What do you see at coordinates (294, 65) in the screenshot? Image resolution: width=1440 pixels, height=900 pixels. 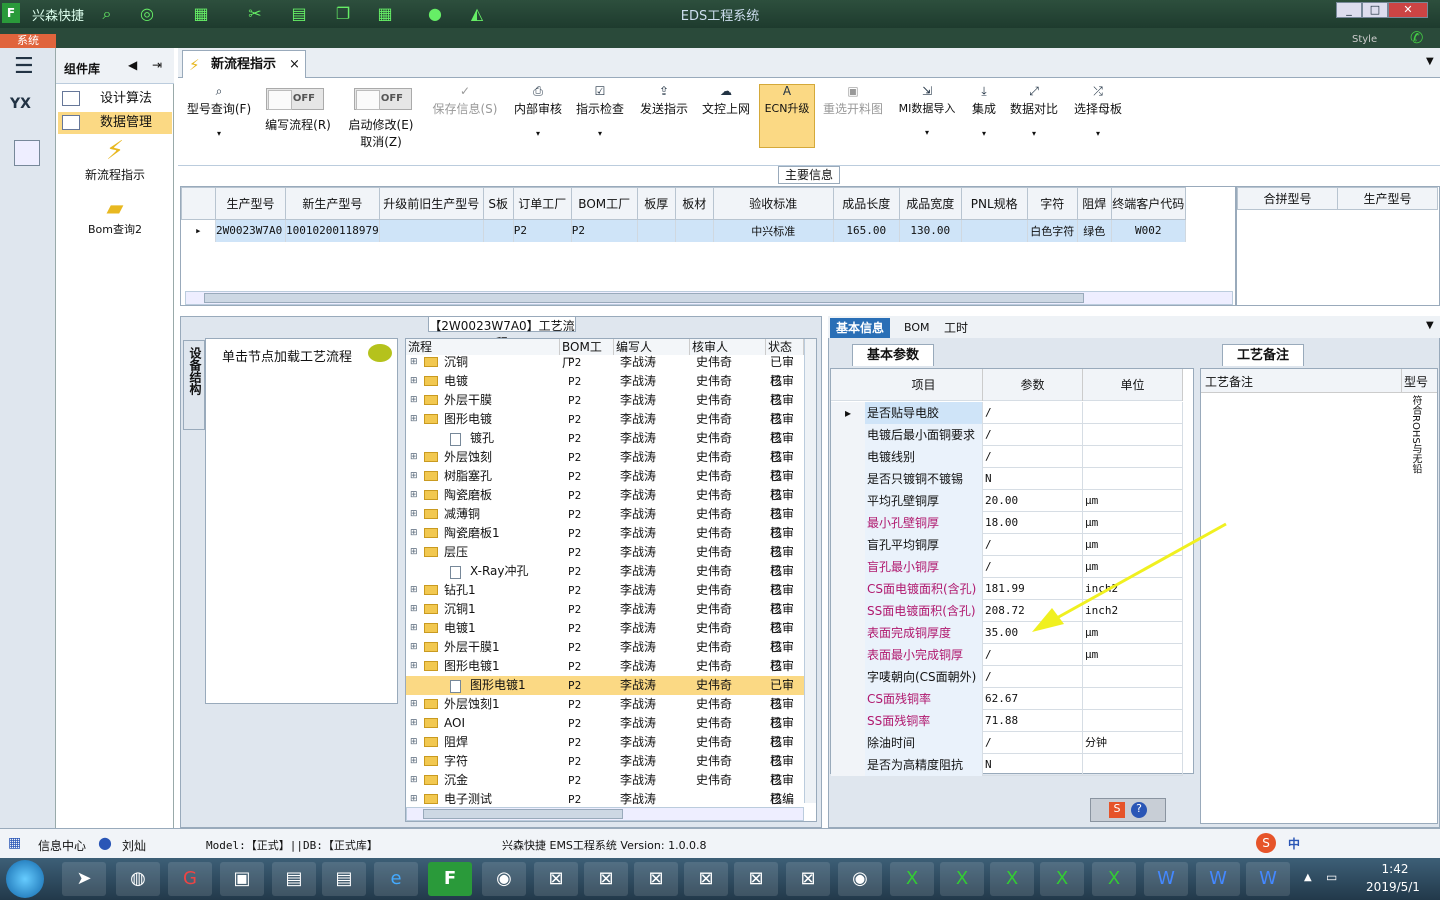 I see `tab-close-icon: ×` at bounding box center [294, 65].